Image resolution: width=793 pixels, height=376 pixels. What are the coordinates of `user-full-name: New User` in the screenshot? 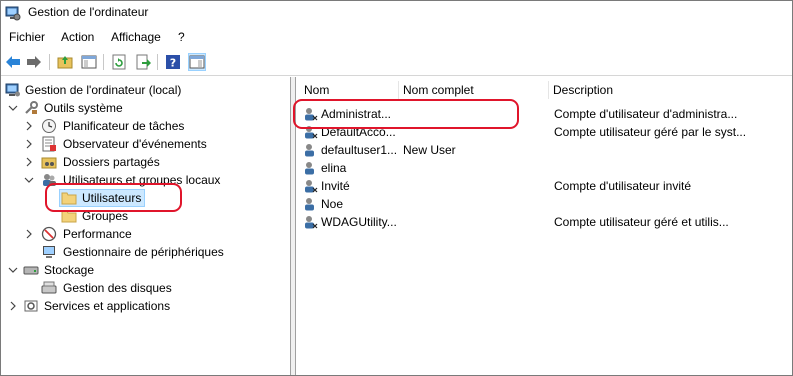 It's located at (429, 150).